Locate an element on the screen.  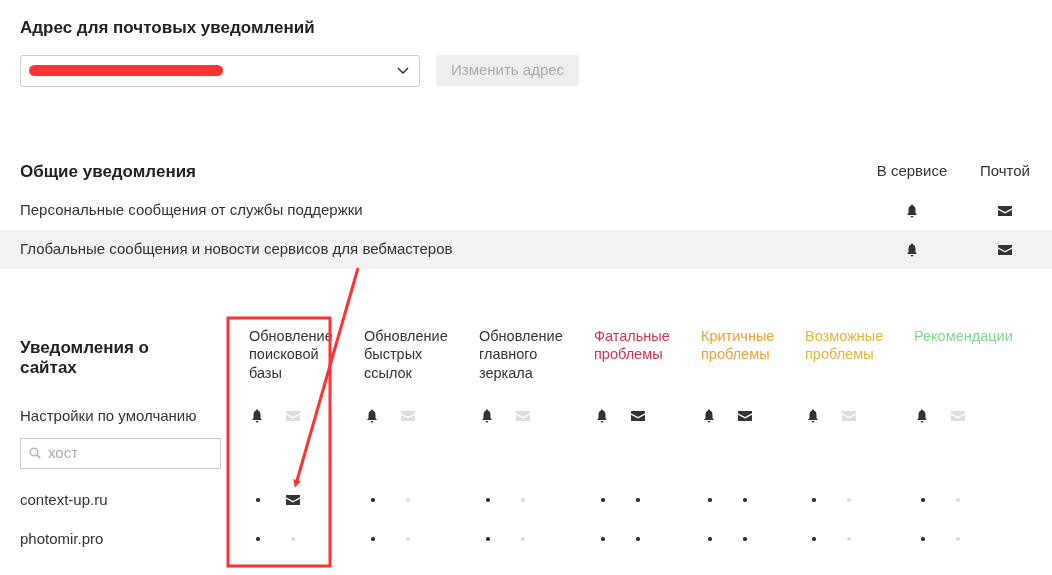
column-header: Обновление быстрых ссылок is located at coordinates (406, 354).